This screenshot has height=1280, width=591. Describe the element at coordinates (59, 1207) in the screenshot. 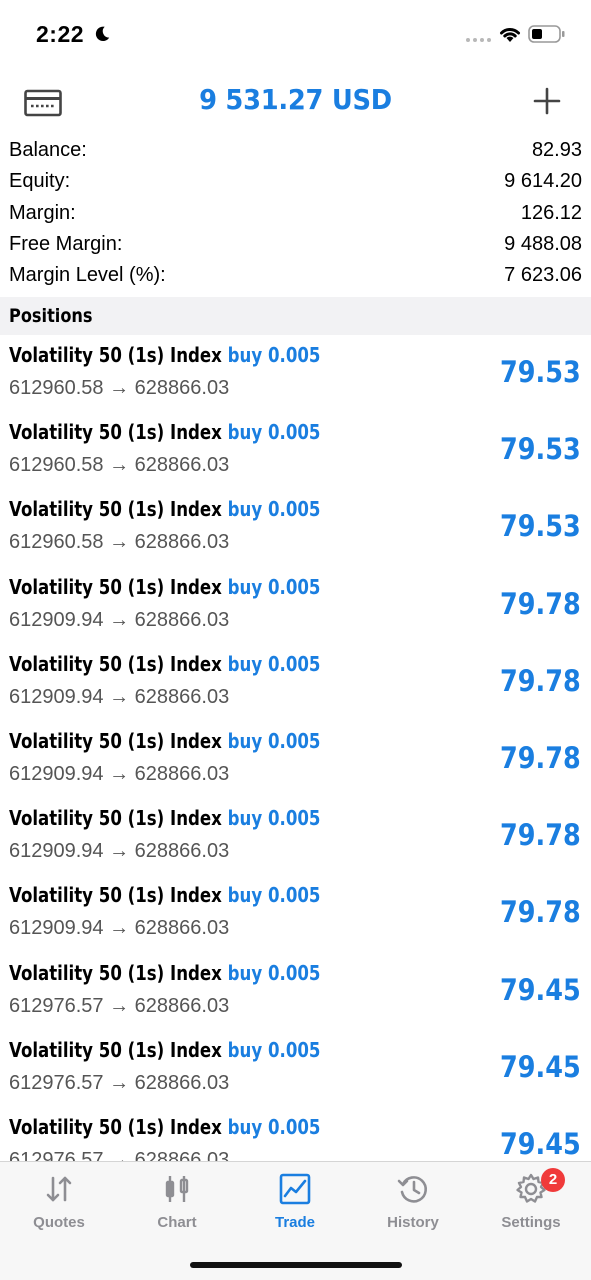

I see `tab-quotes: Quotes` at that location.